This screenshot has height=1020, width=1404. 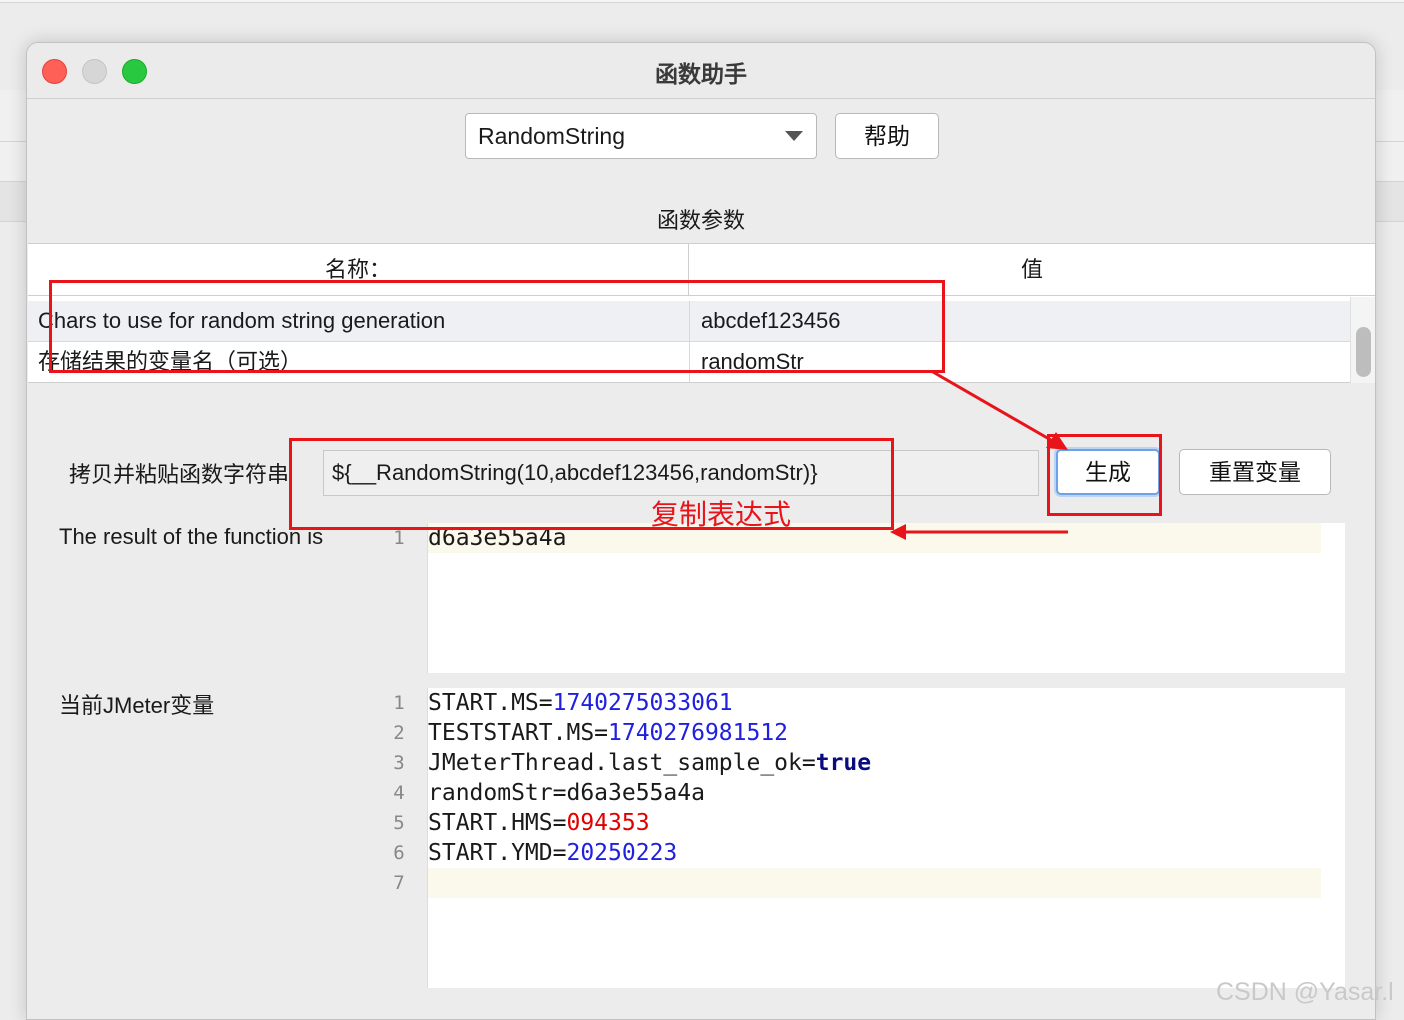 What do you see at coordinates (399, 703) in the screenshot?
I see `line-number: 1` at bounding box center [399, 703].